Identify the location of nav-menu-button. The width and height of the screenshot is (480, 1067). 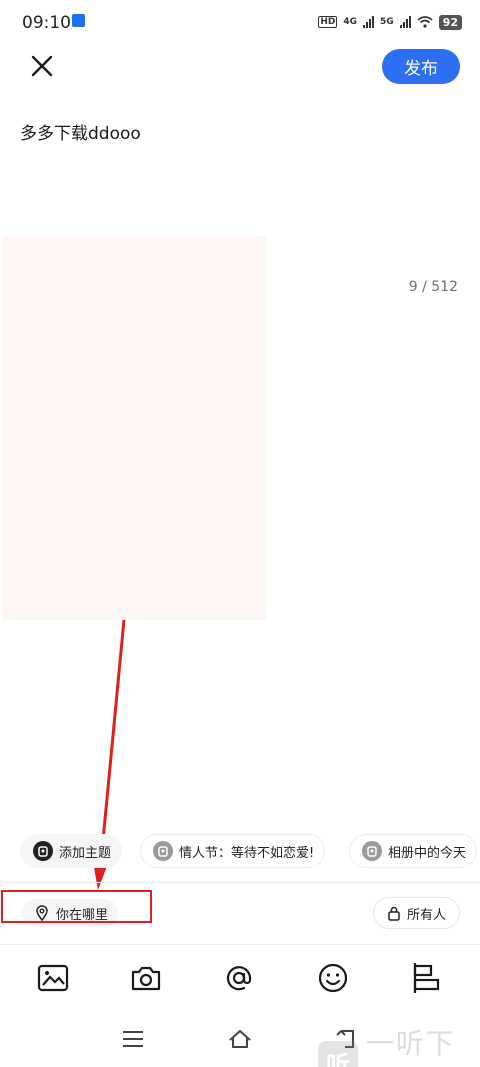
(133, 1039).